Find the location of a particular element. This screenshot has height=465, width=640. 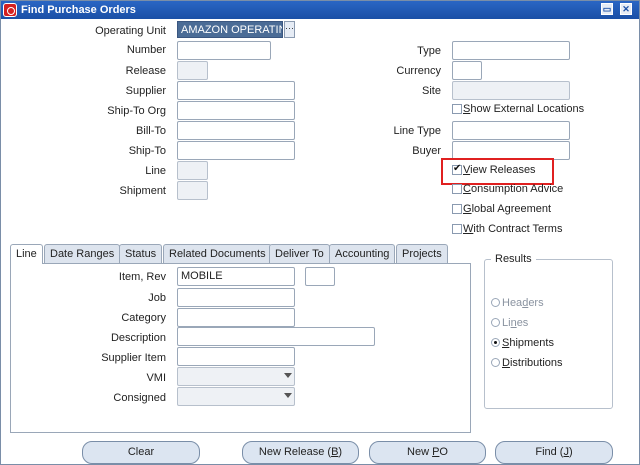

tab-projects: Projects is located at coordinates (422, 253).